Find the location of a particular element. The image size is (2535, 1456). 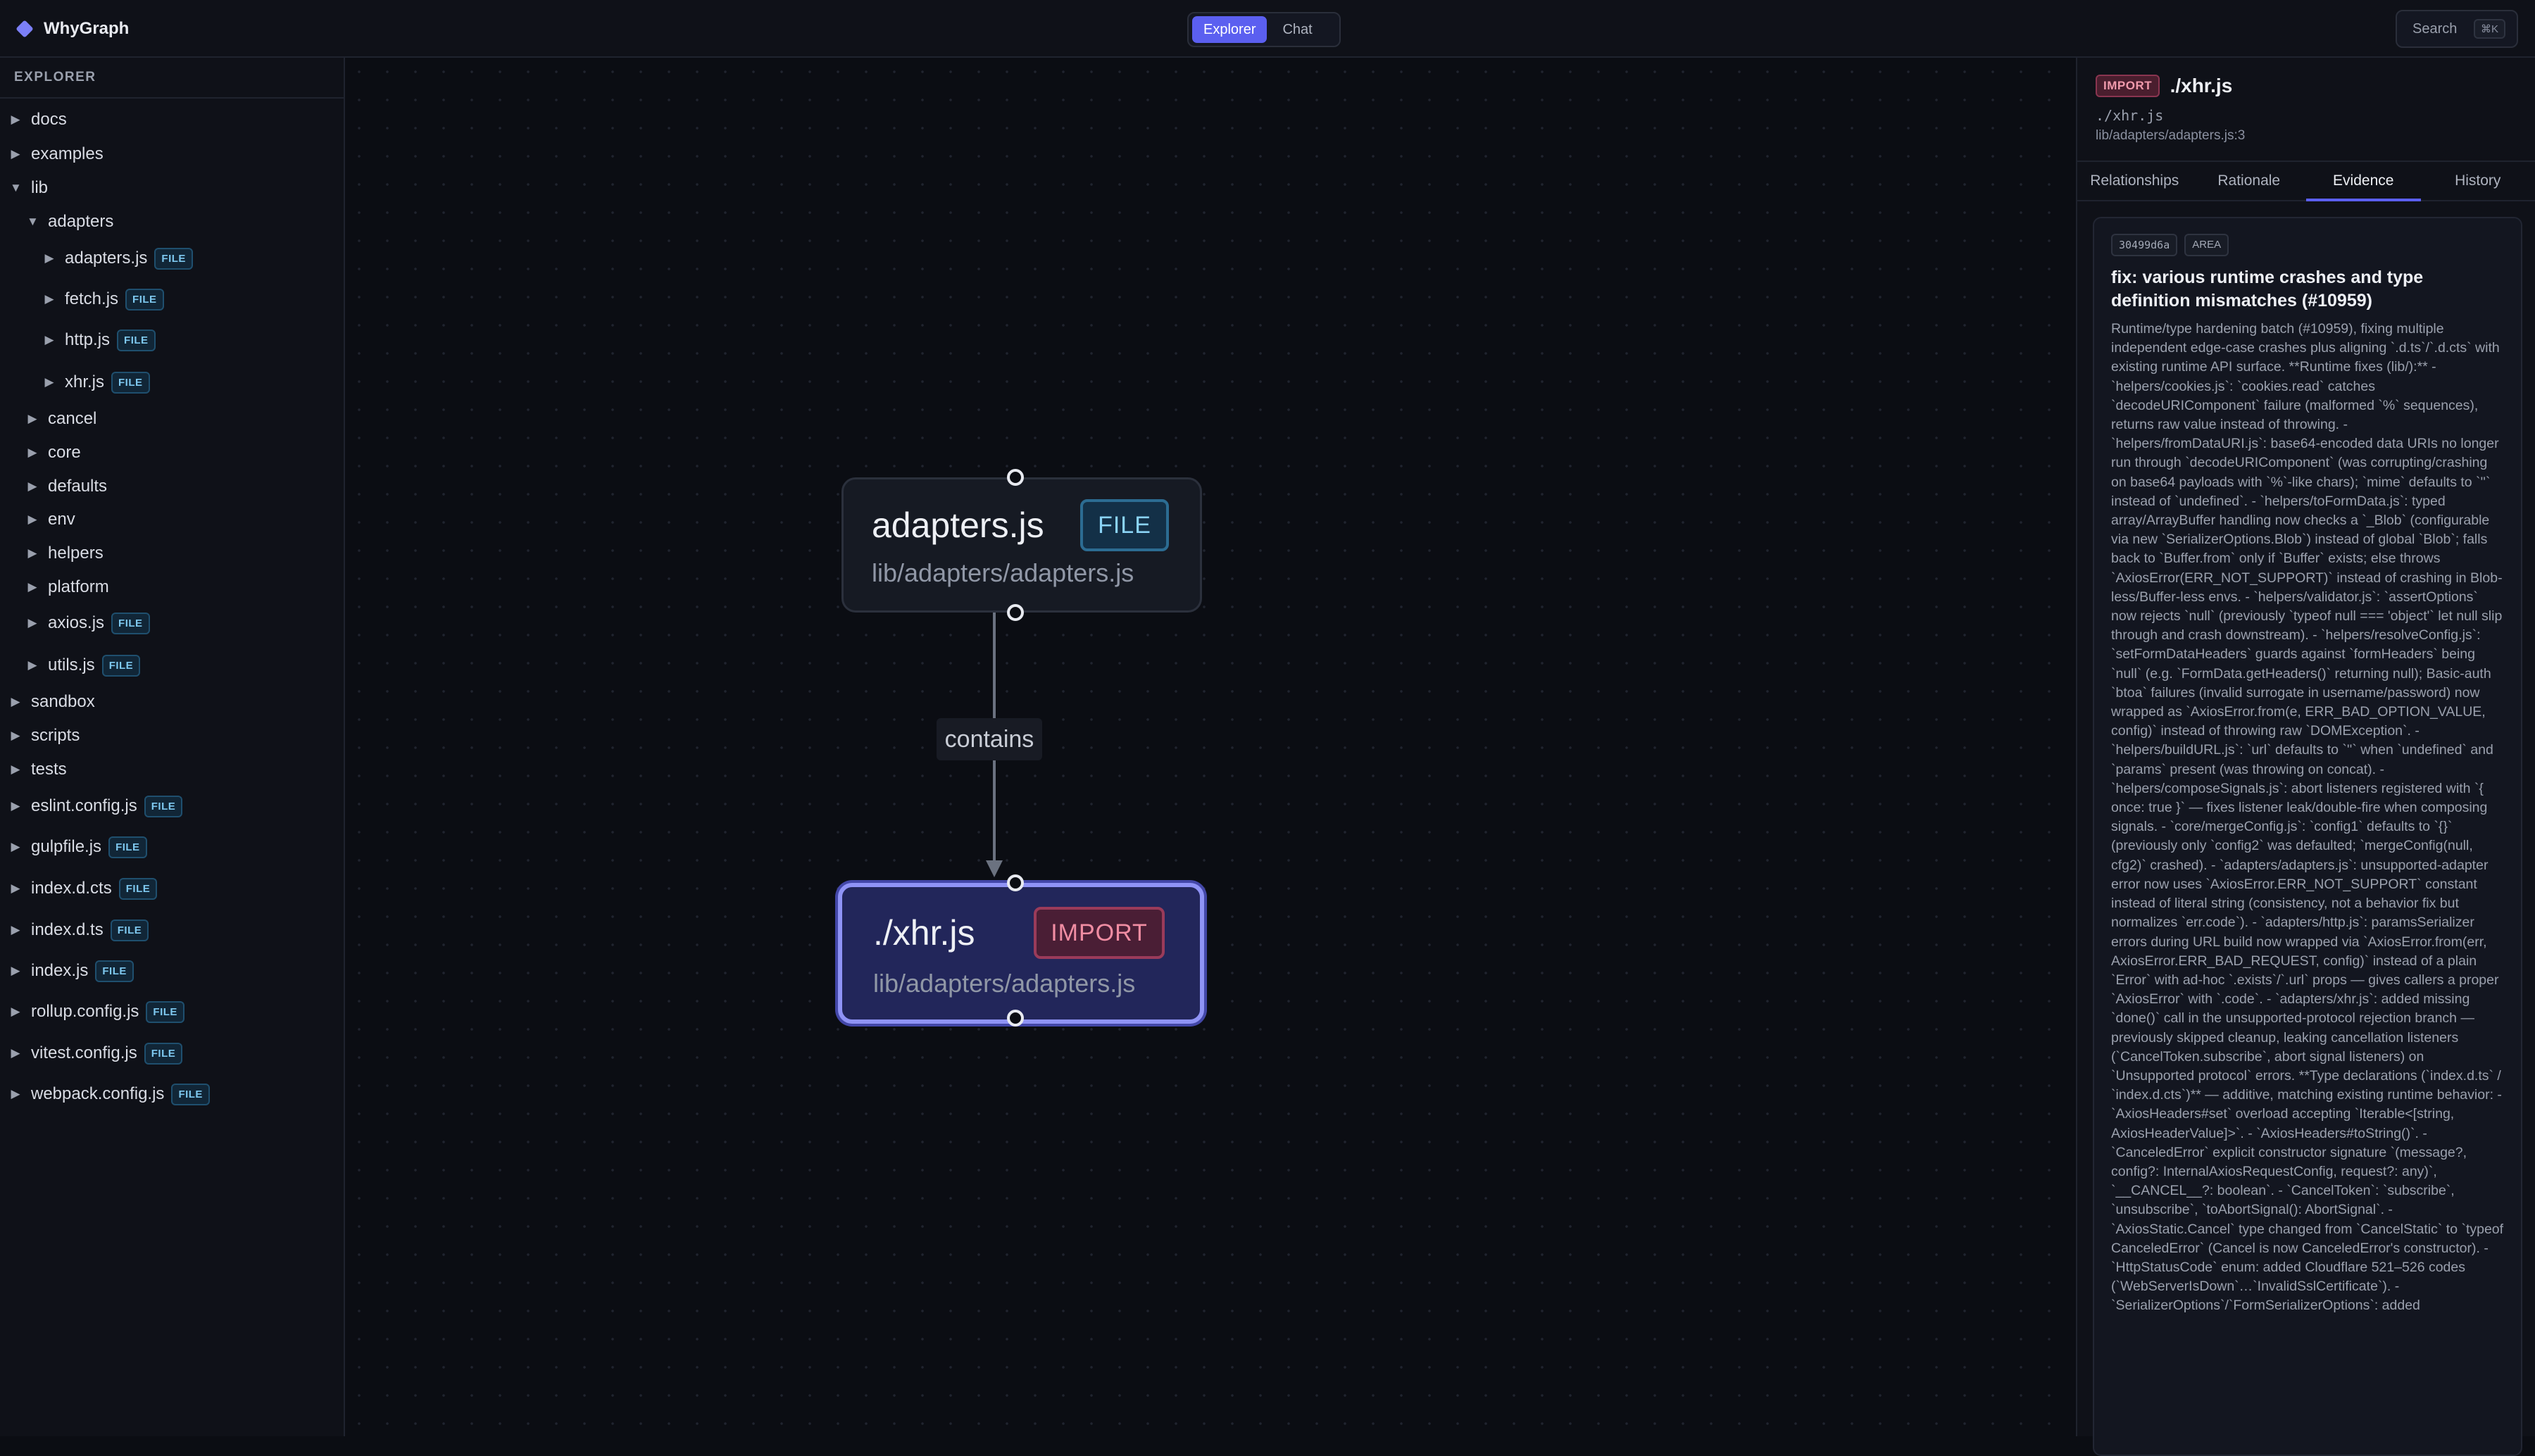

tree-item-helpers: ▶ helpers is located at coordinates (65, 553).